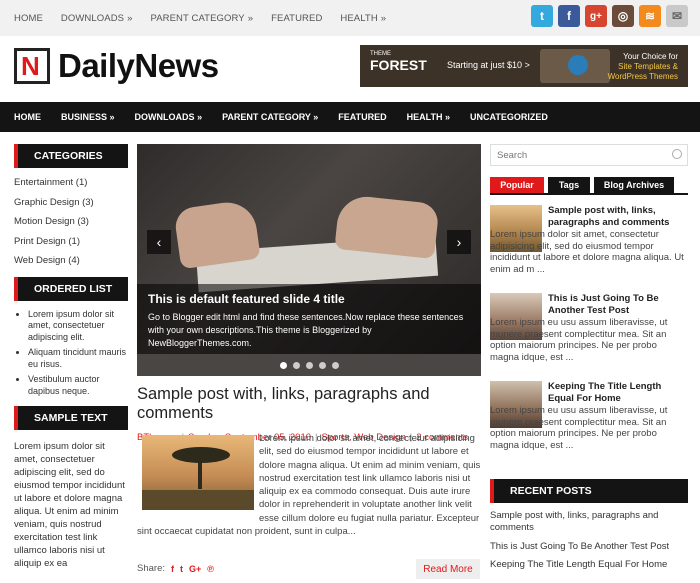 The height and width of the screenshot is (583, 700). Describe the element at coordinates (677, 154) in the screenshot. I see `search-icon` at that location.